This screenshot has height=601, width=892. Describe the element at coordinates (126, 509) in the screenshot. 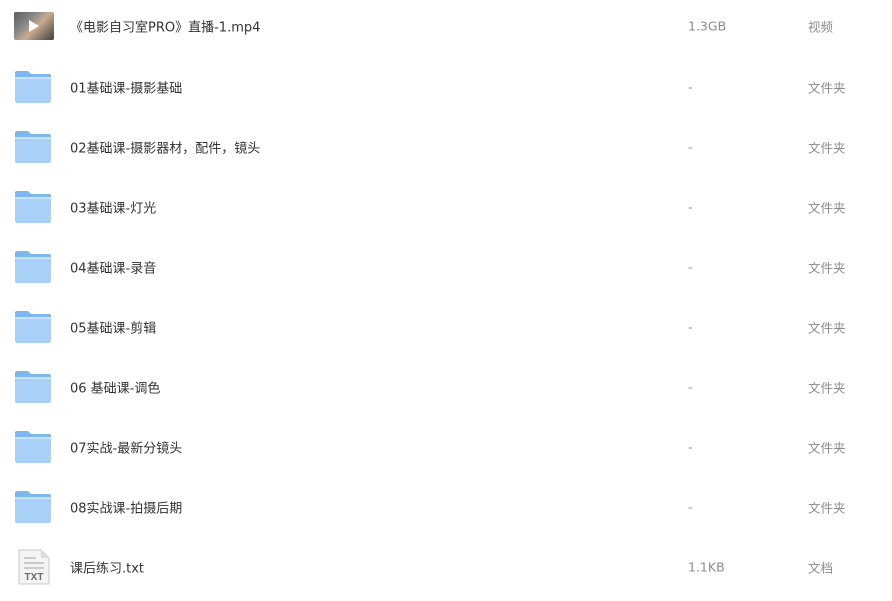

I see `file-name: 08实战课-拍摄后期` at that location.